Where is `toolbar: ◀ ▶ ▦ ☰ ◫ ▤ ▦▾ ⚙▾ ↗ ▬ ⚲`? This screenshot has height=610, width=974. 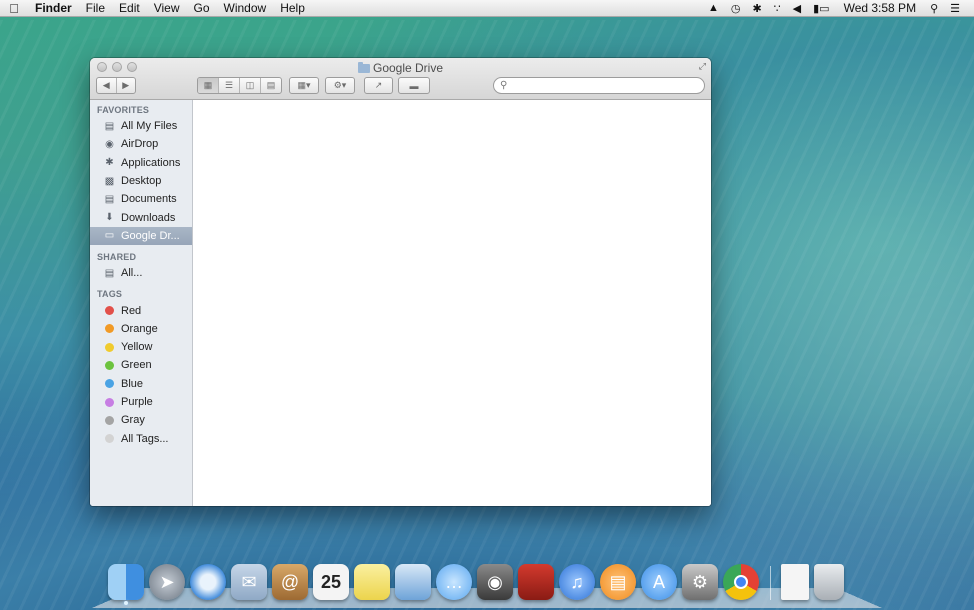 toolbar: ◀ ▶ ▦ ☰ ◫ ▤ ▦▾ ⚙▾ ↗ ▬ ⚲ is located at coordinates (400, 86).